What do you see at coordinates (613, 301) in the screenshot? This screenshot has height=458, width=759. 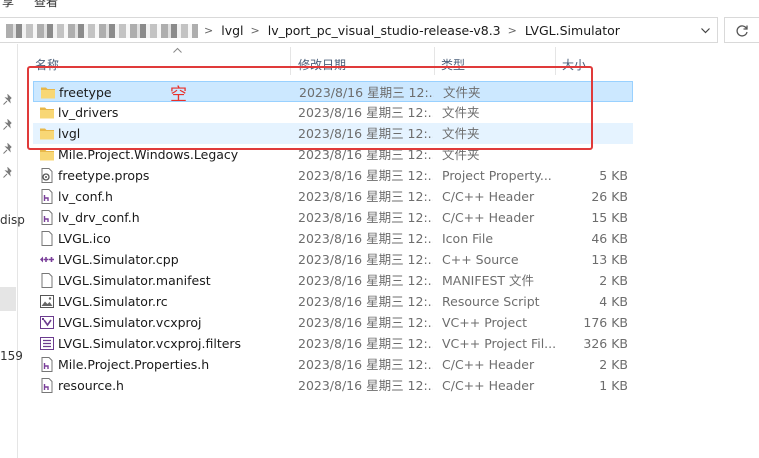 I see `file-size: 4 KB` at bounding box center [613, 301].